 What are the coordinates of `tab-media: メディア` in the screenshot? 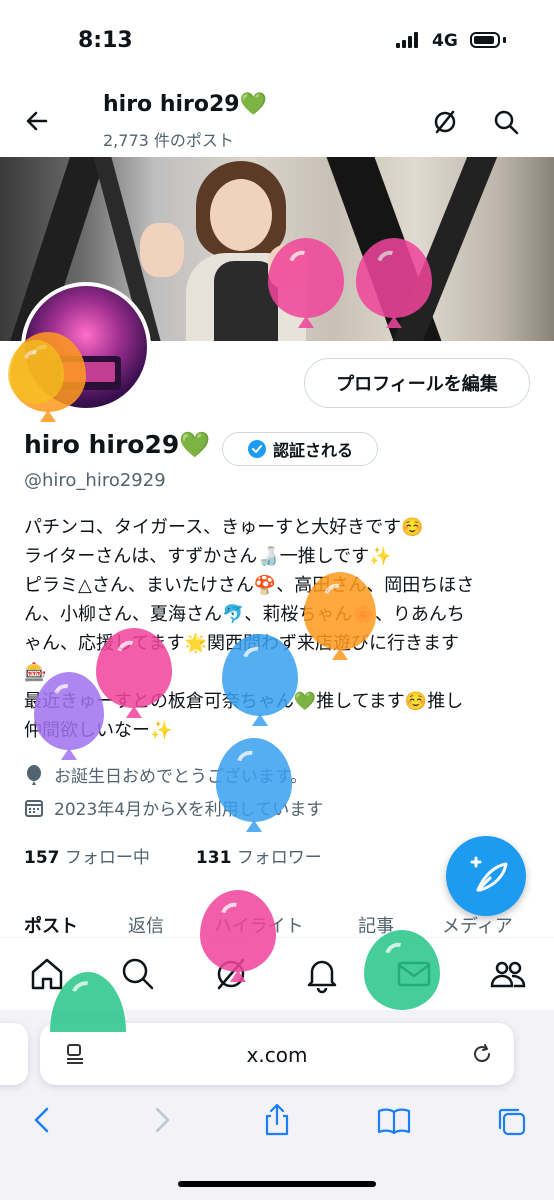 It's located at (477, 925).